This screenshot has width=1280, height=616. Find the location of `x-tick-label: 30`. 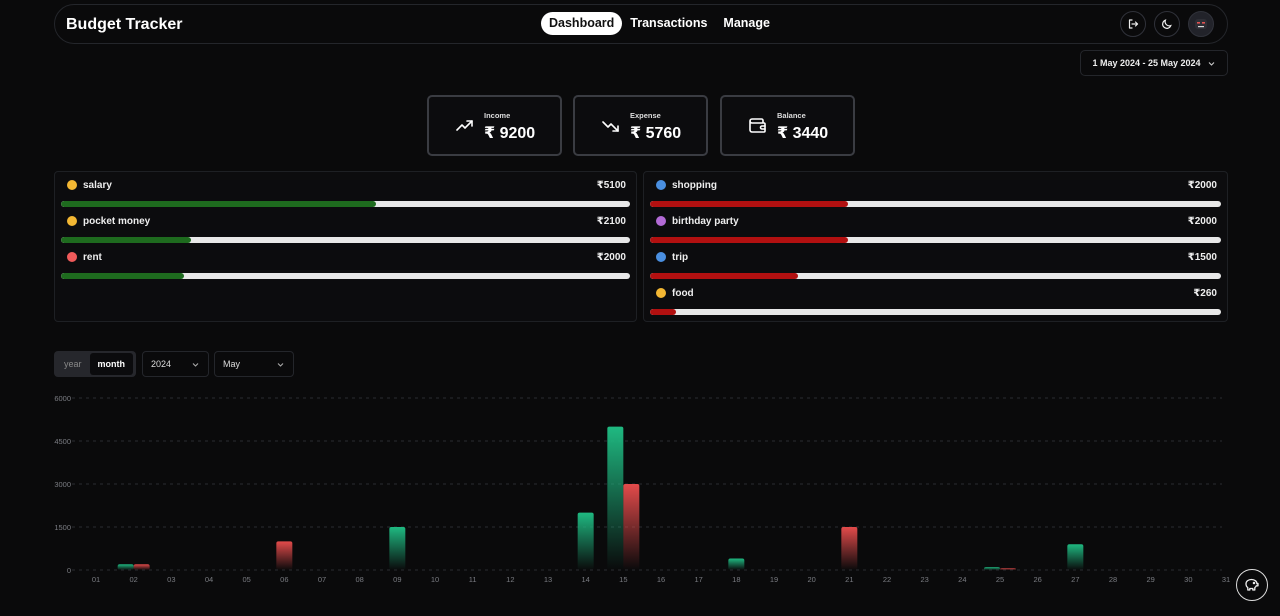

x-tick-label: 30 is located at coordinates (1188, 579).